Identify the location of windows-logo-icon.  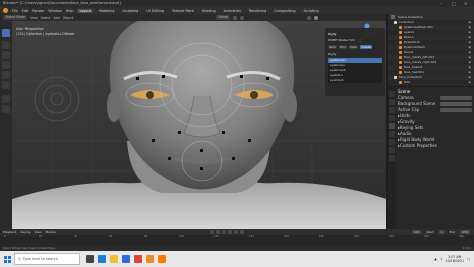
(7, 259).